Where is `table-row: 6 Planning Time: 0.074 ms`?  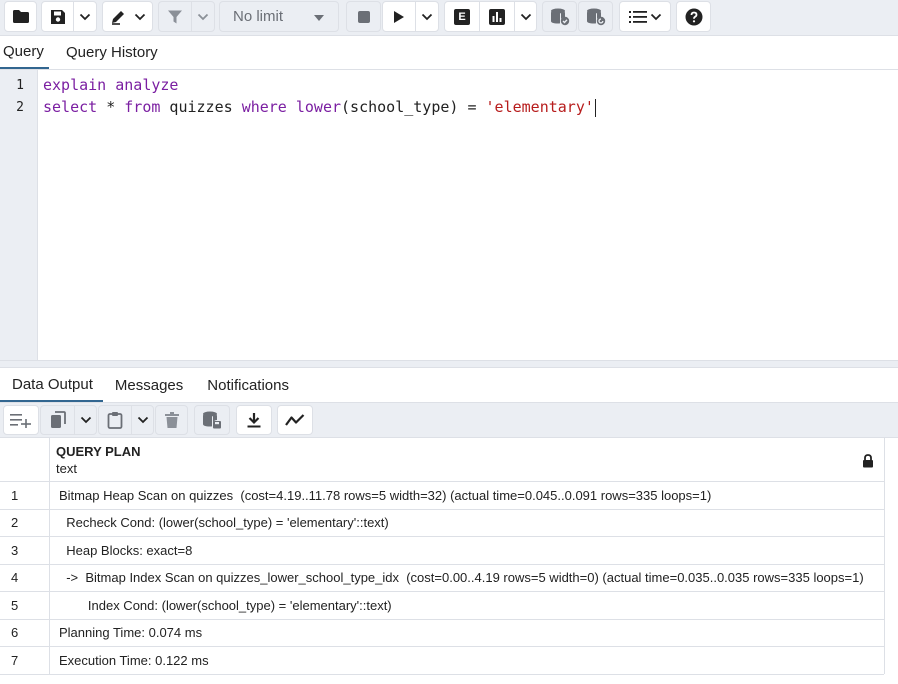 table-row: 6 Planning Time: 0.074 ms is located at coordinates (442, 633).